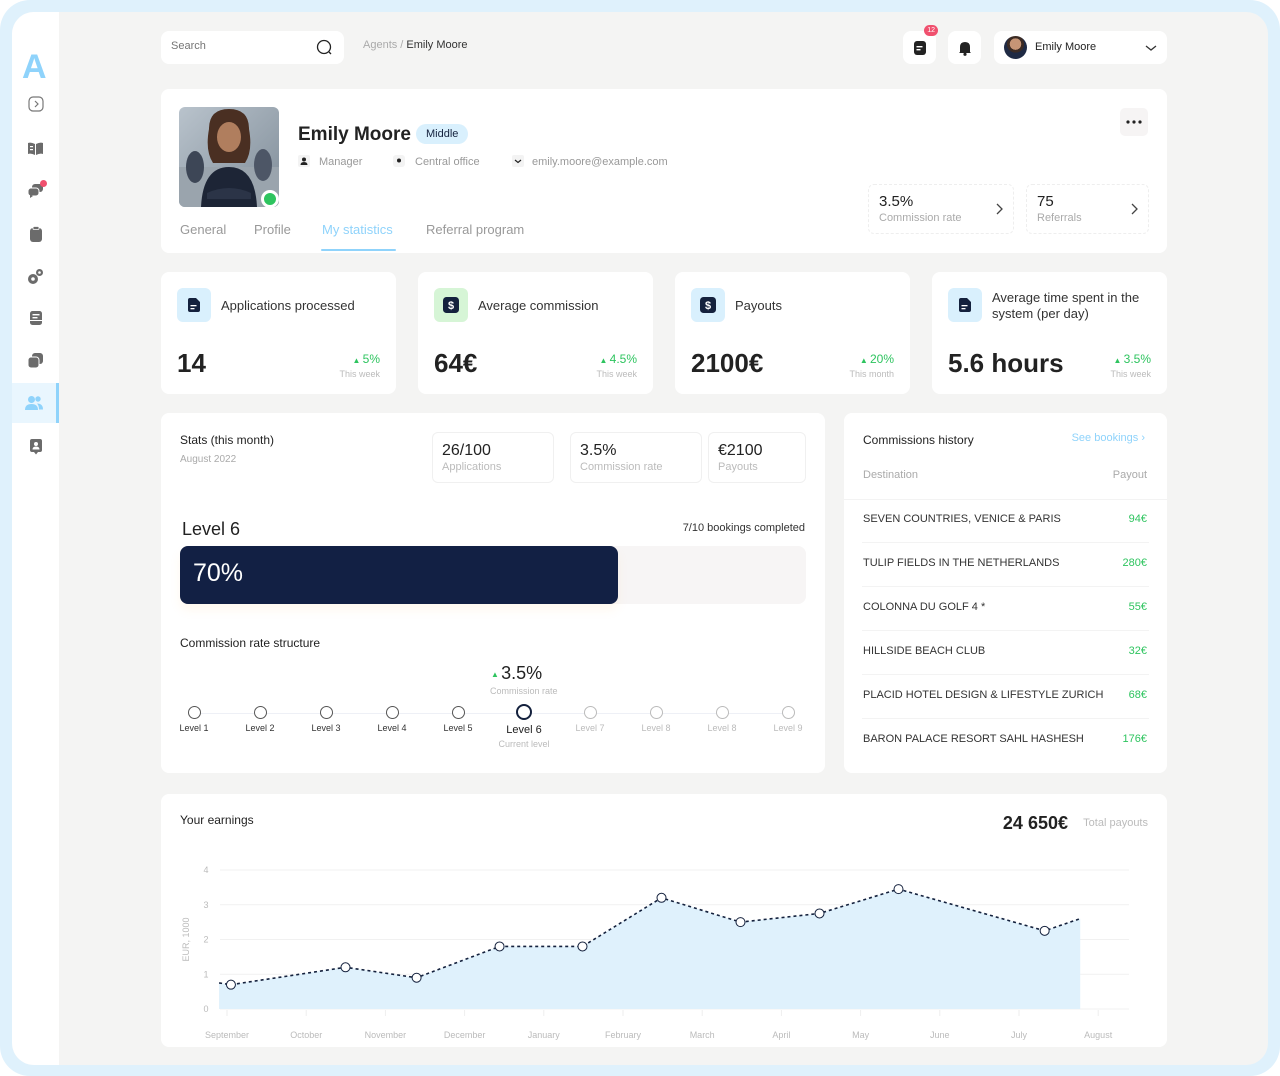 The width and height of the screenshot is (1280, 1076). Describe the element at coordinates (1045, 201) in the screenshot. I see `referrals-value: 75` at that location.